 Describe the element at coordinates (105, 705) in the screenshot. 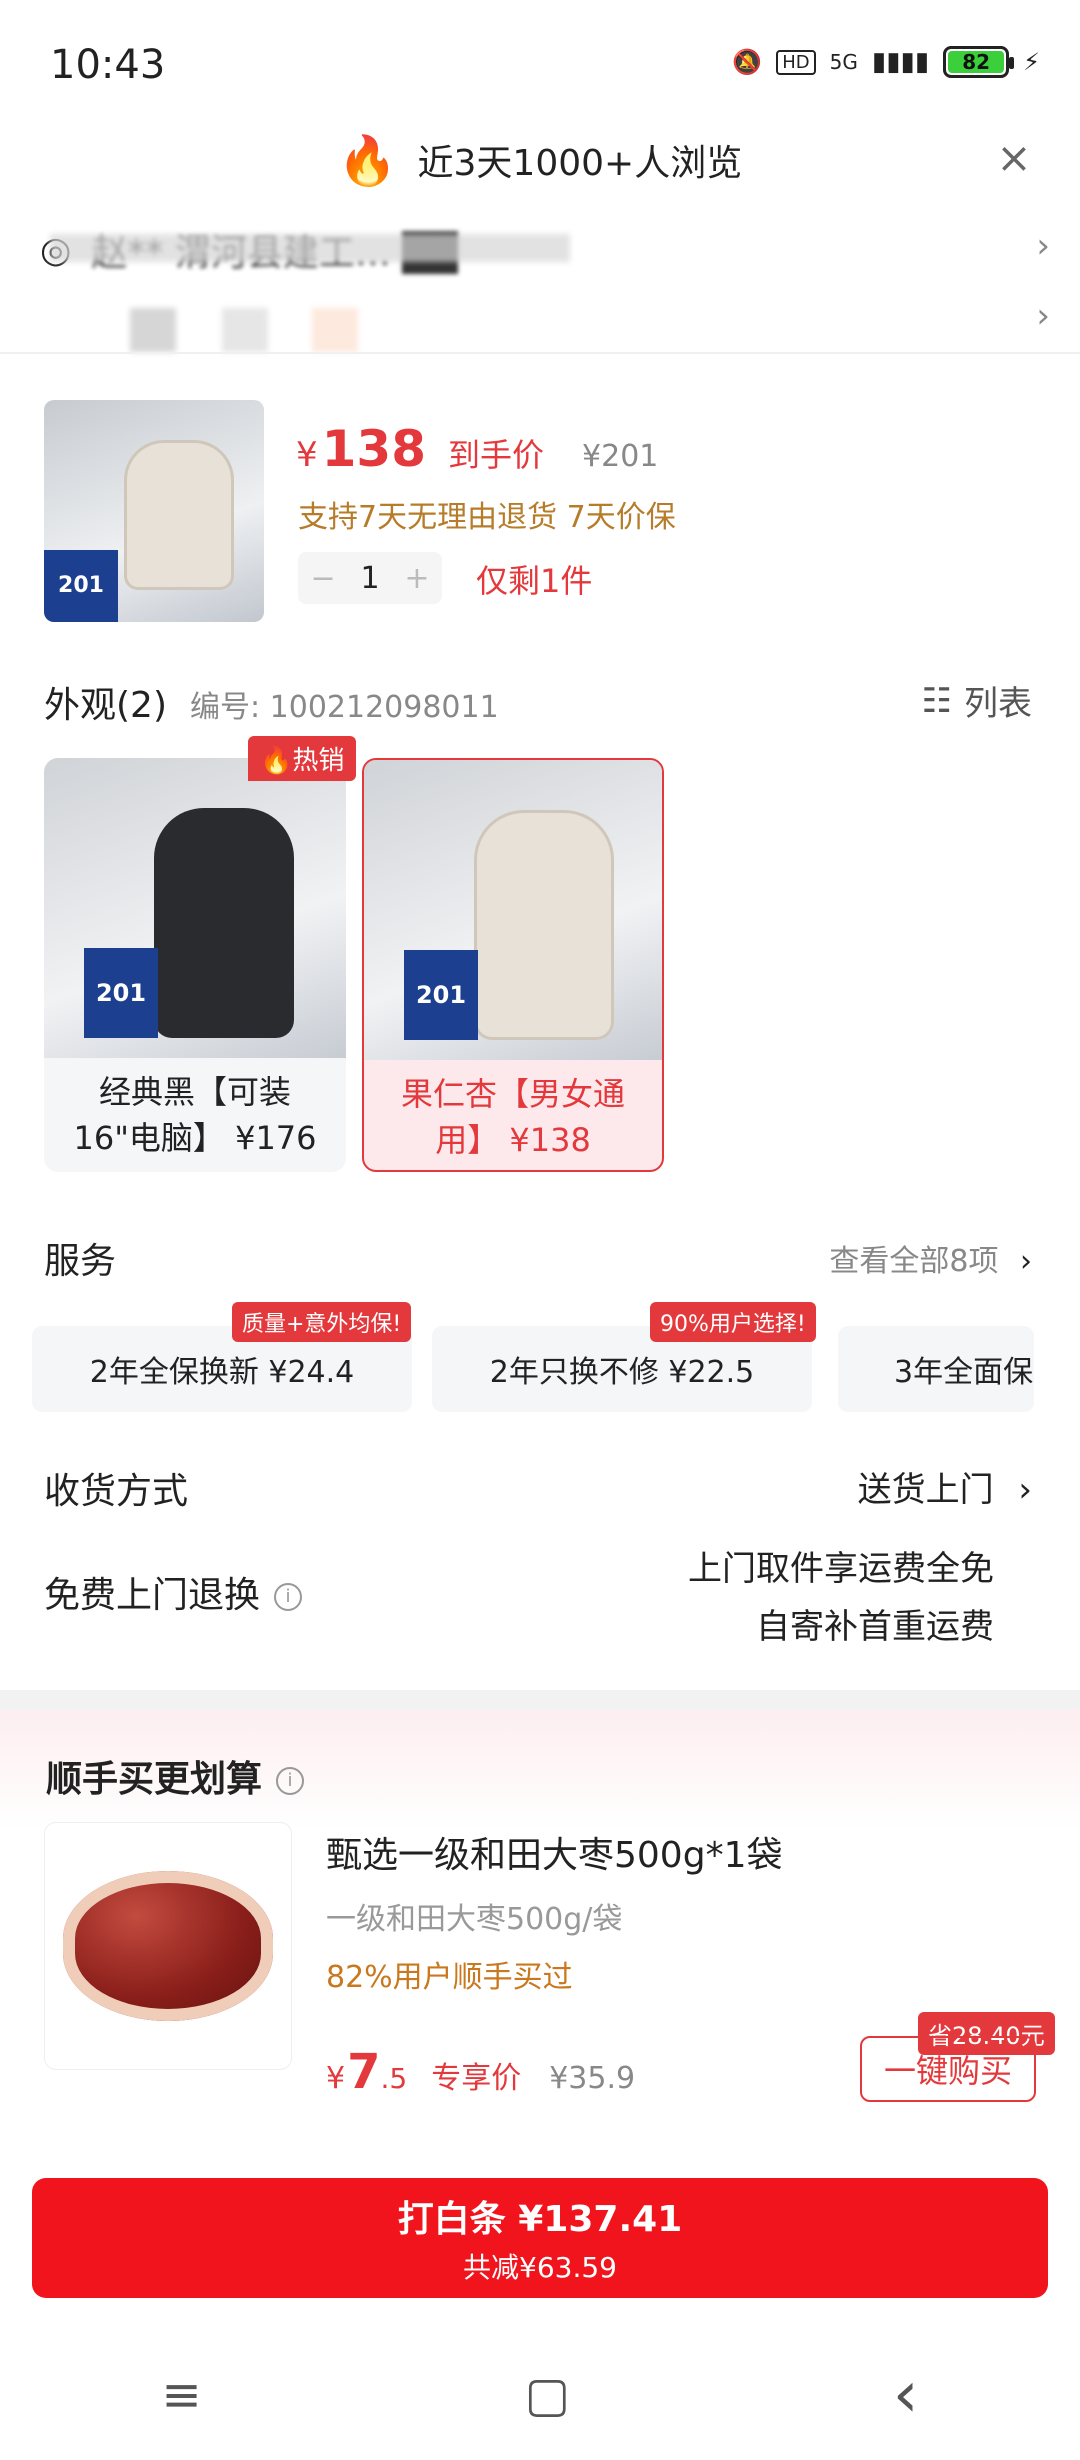

I see `appearance-title: 外观(2)` at that location.